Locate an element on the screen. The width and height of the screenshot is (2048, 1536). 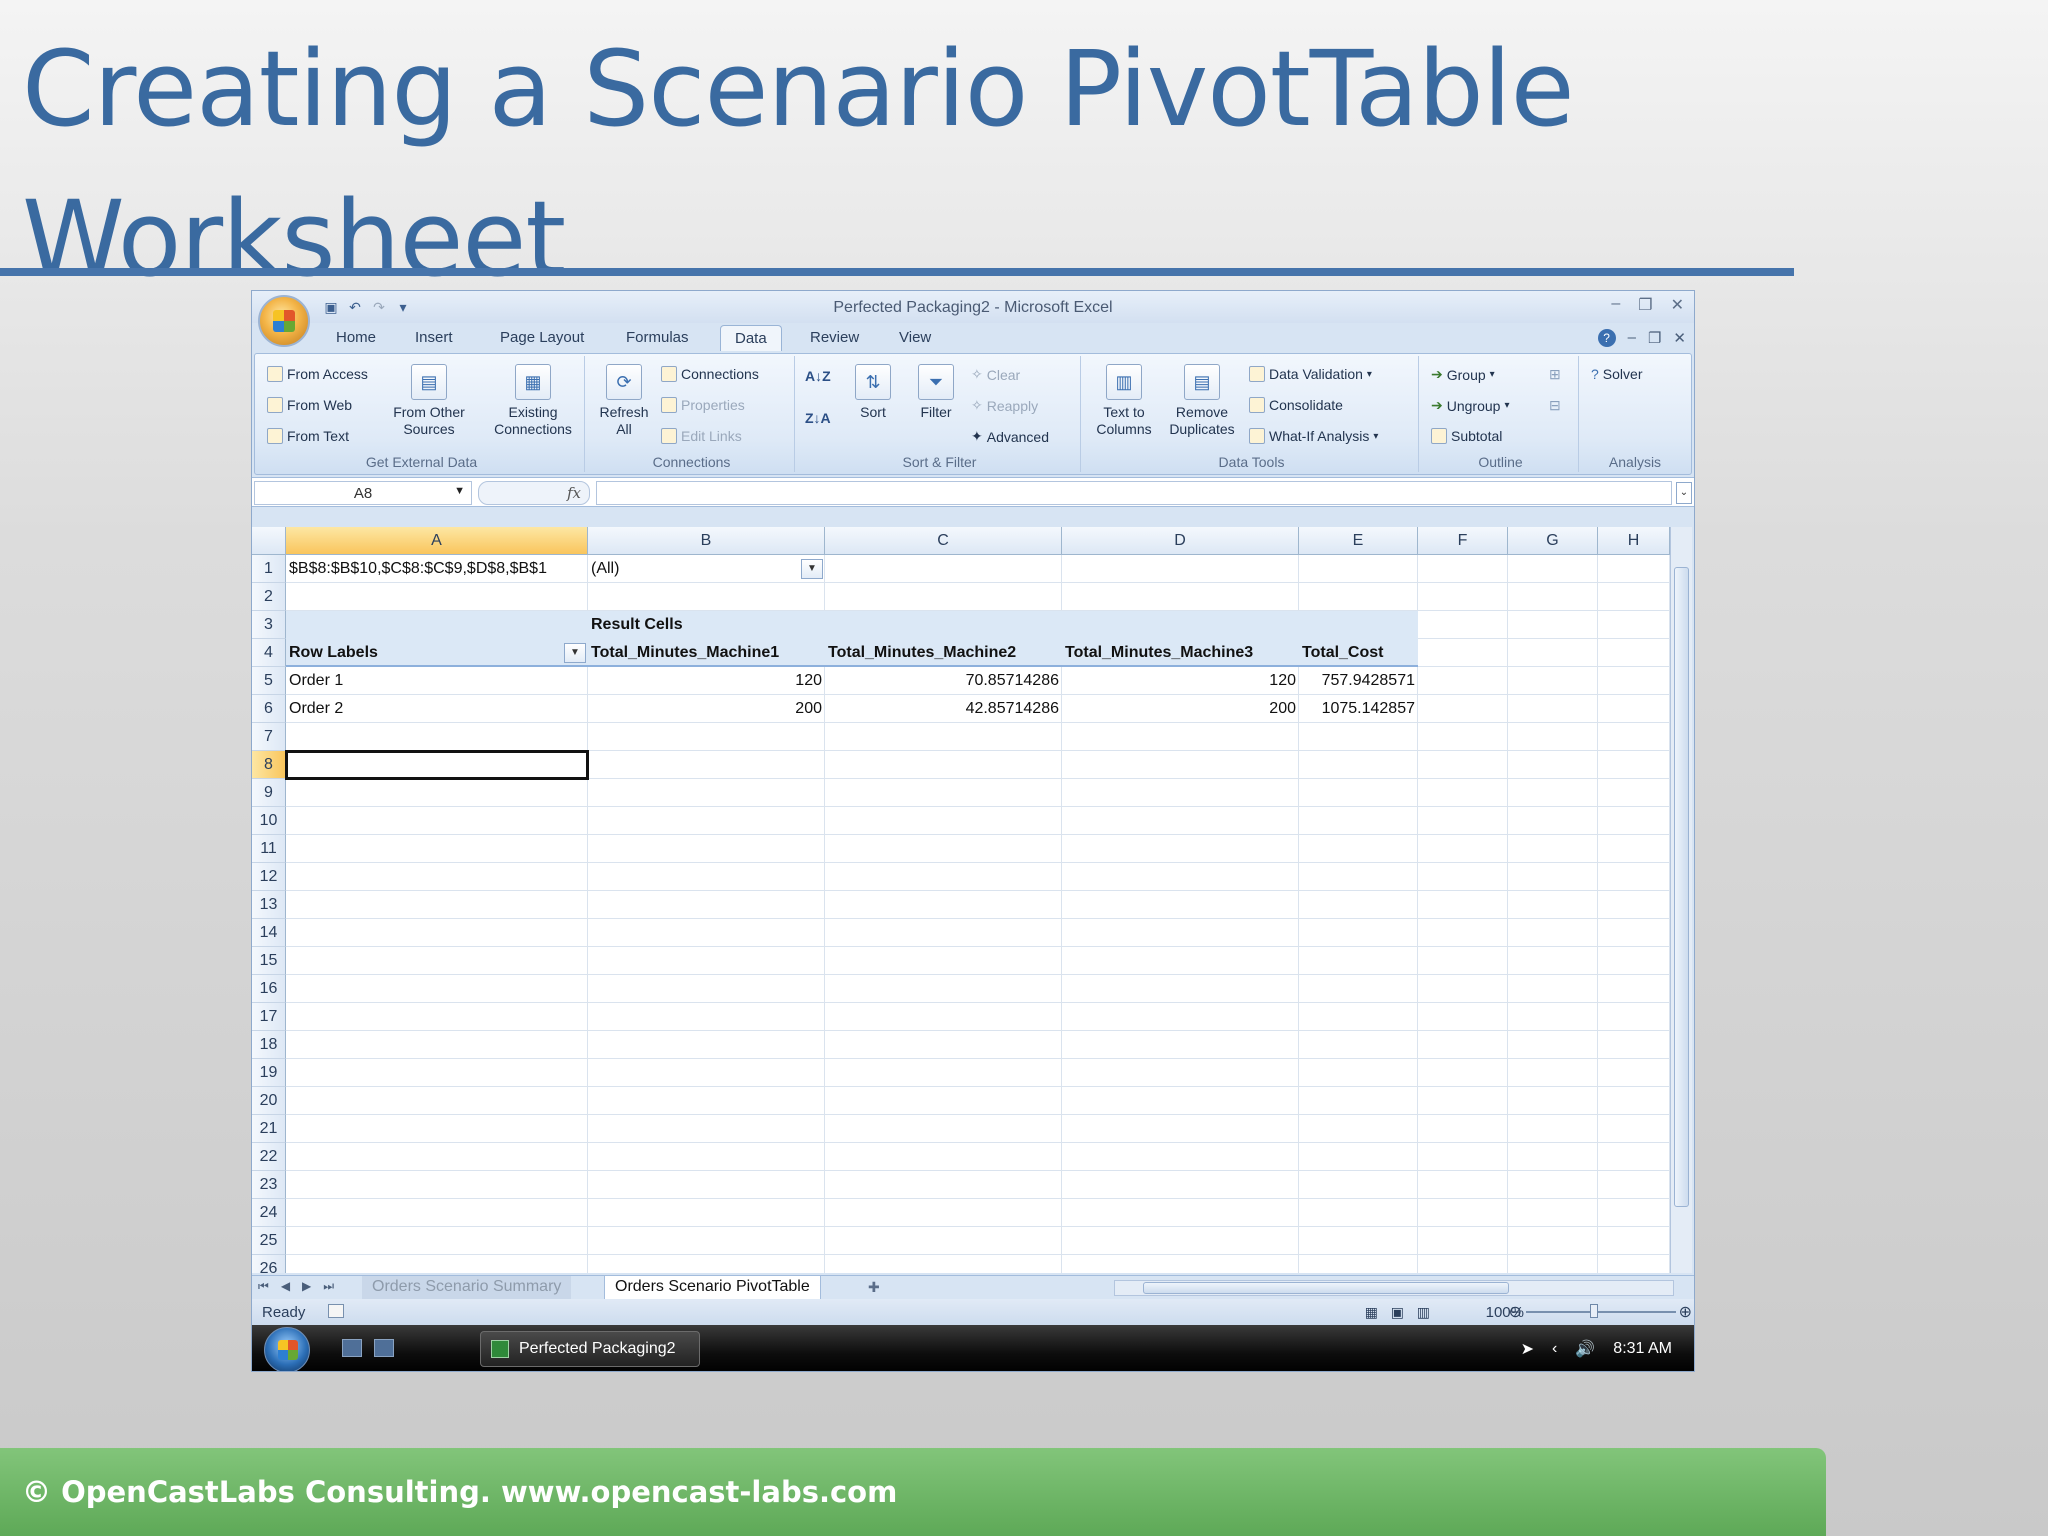
help-icon: ? is located at coordinates (1606, 338).